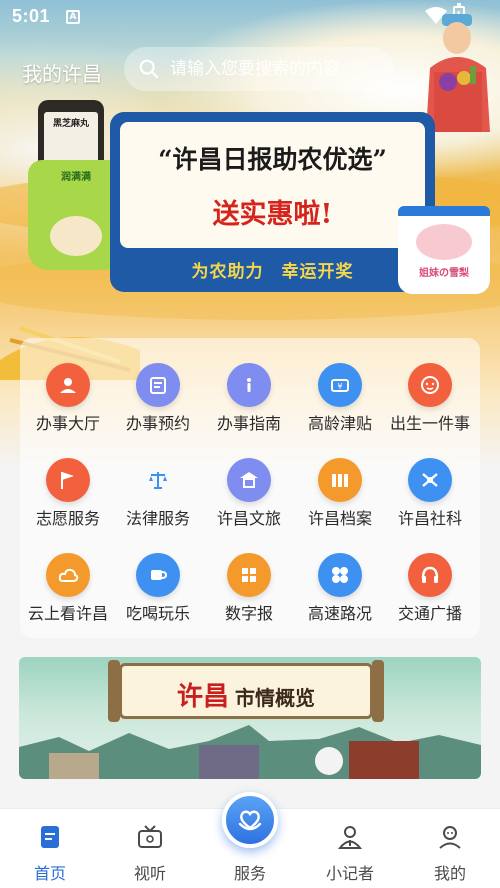 The height and width of the screenshot is (888, 500). Describe the element at coordinates (339, 518) in the screenshot. I see `service-label: 许昌档案` at that location.